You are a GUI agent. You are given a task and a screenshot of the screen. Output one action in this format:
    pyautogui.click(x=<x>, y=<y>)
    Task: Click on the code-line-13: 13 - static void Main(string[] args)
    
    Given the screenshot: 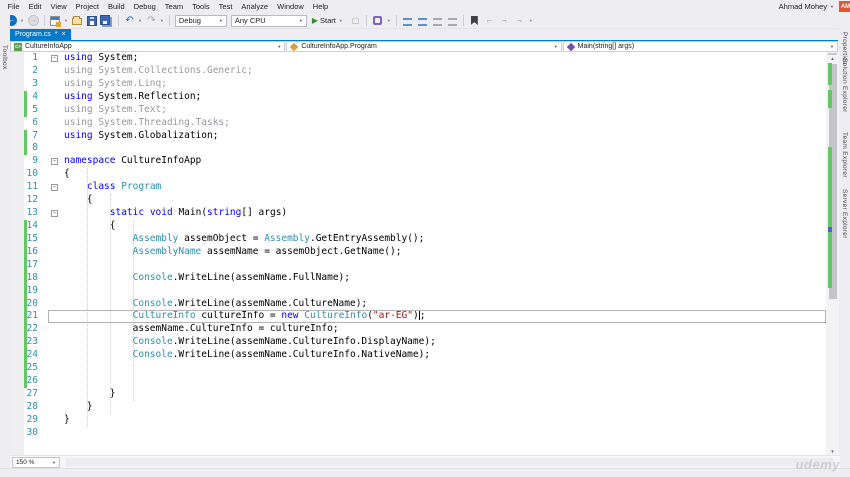 What is the action you would take?
    pyautogui.click(x=418, y=213)
    